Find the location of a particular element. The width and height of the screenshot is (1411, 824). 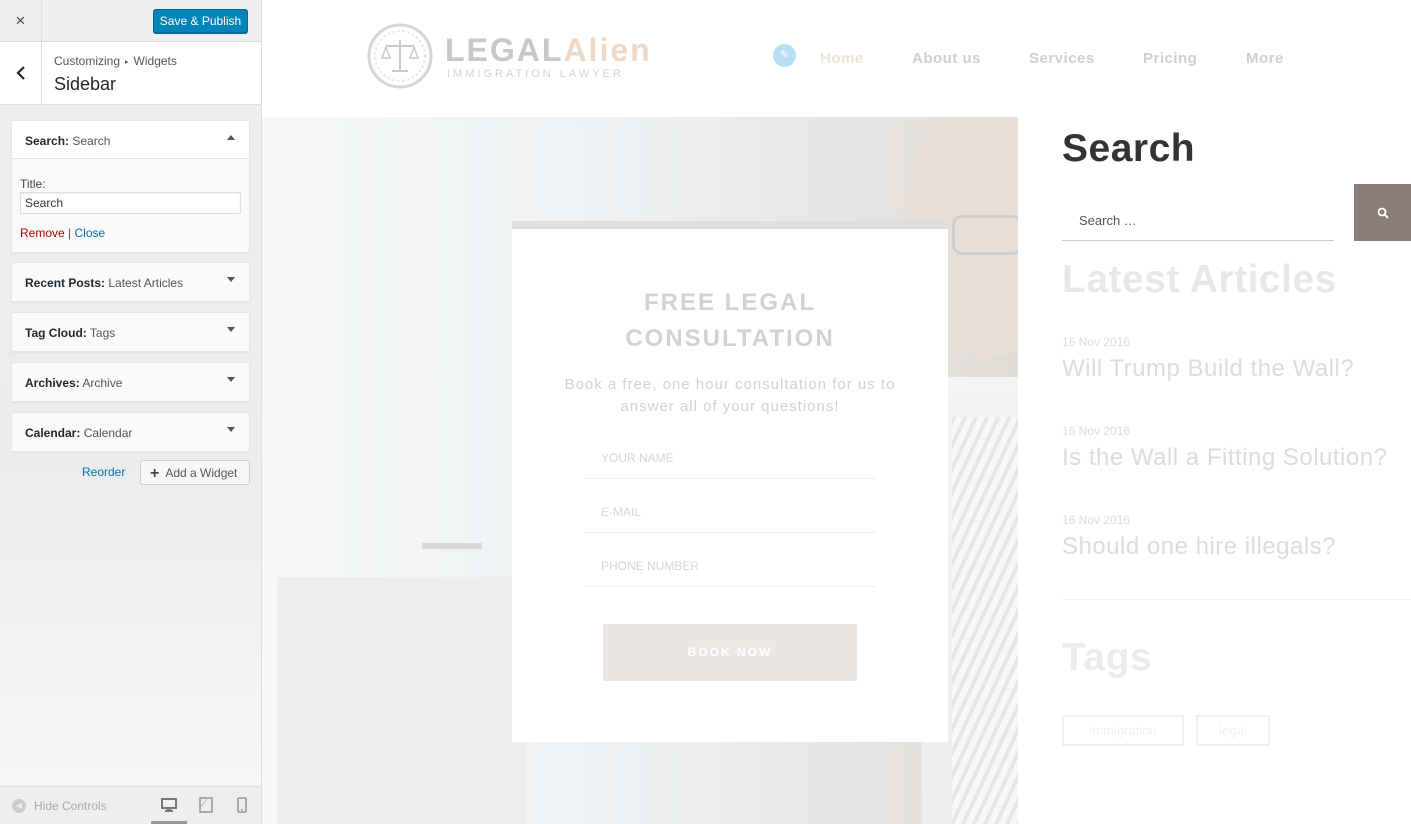

desktop-icon is located at coordinates (169, 805).